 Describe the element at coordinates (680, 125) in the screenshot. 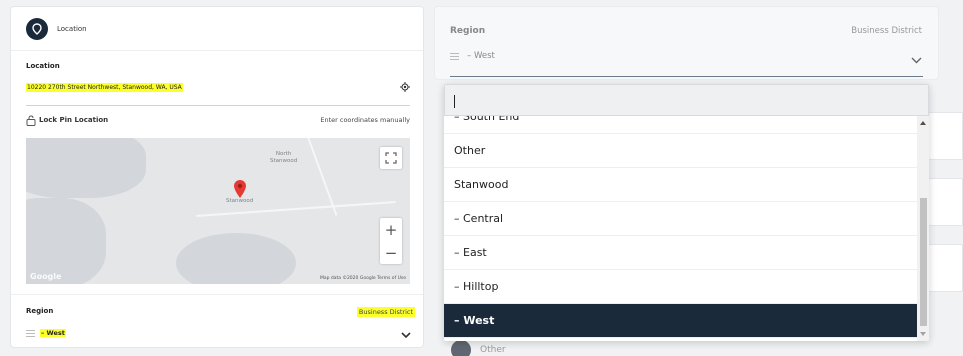

I see `dropdown-option: – South End` at that location.